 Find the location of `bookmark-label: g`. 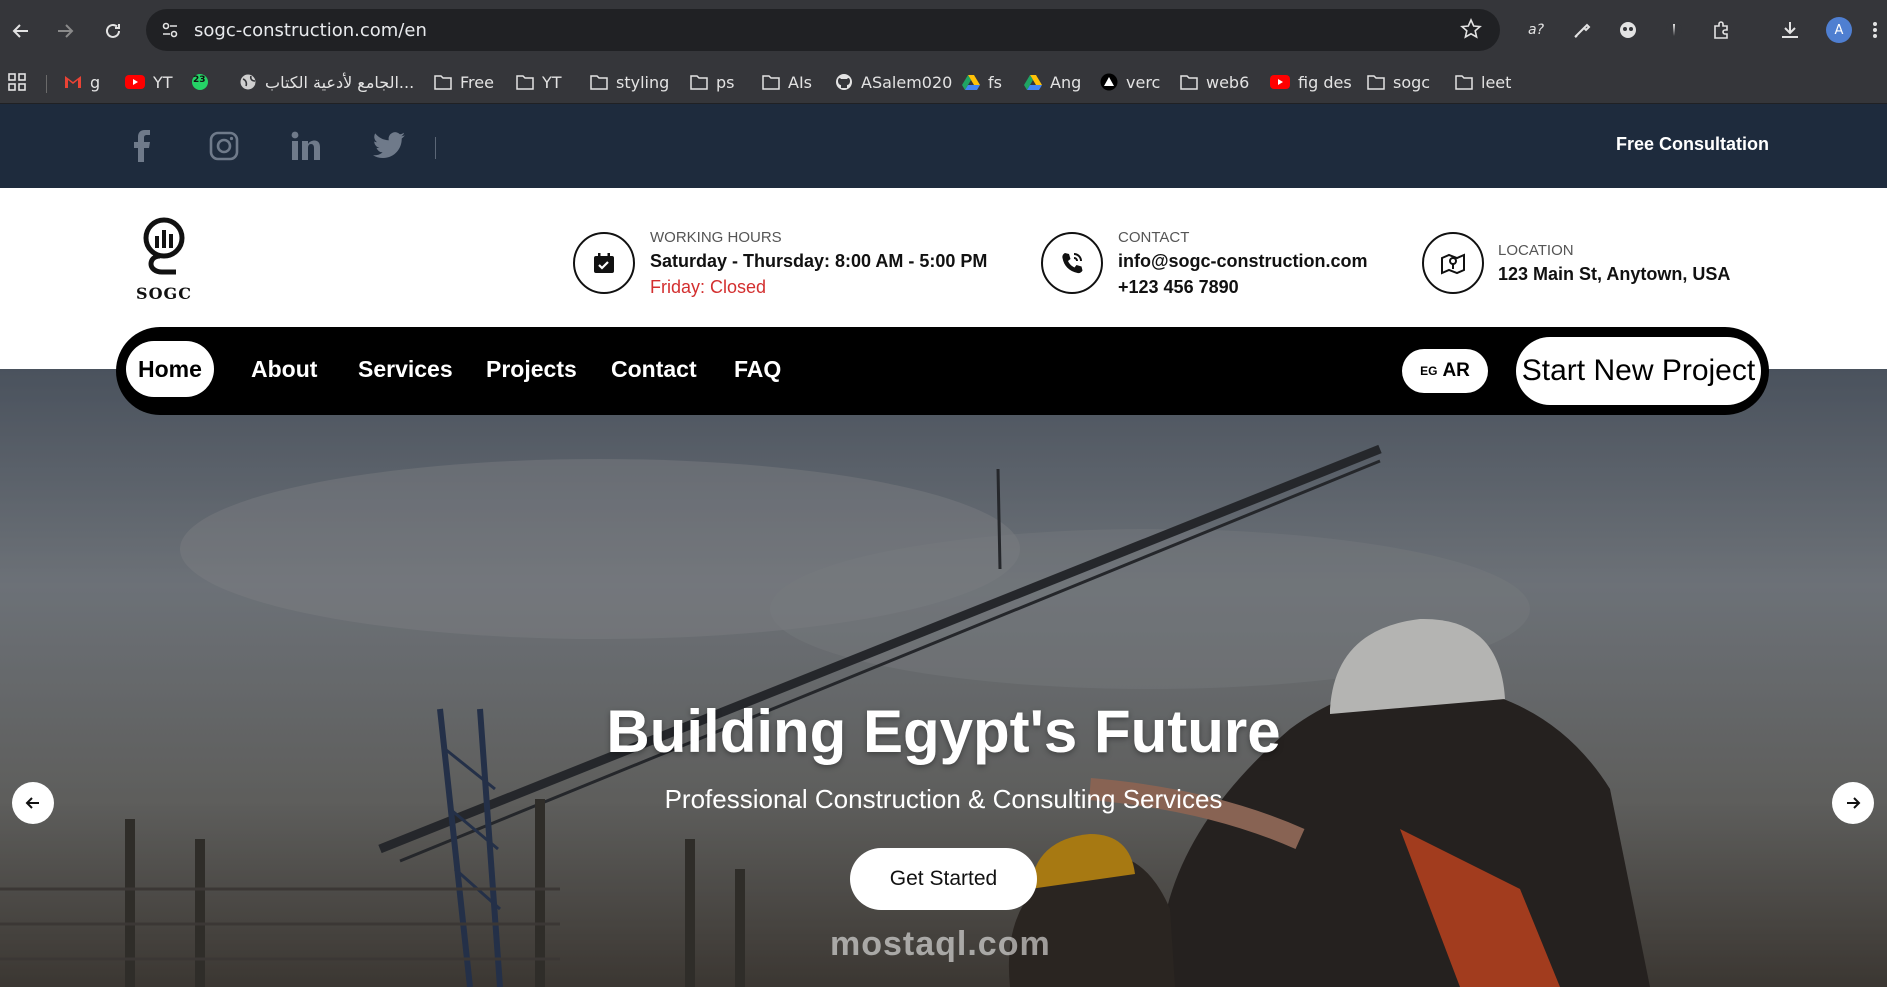

bookmark-label: g is located at coordinates (95, 82).